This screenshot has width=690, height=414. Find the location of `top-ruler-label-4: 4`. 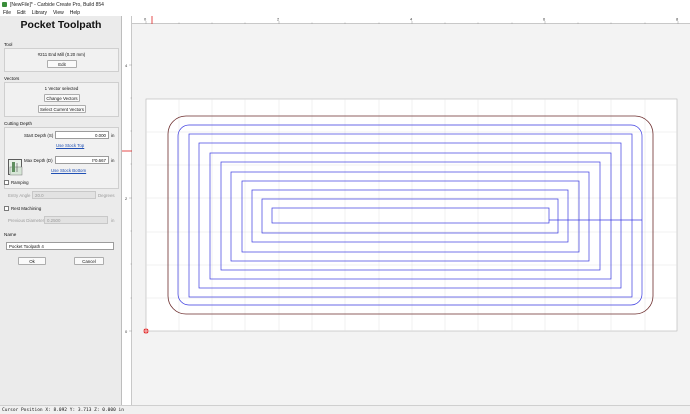

top-ruler-label-4: 4 is located at coordinates (411, 19).